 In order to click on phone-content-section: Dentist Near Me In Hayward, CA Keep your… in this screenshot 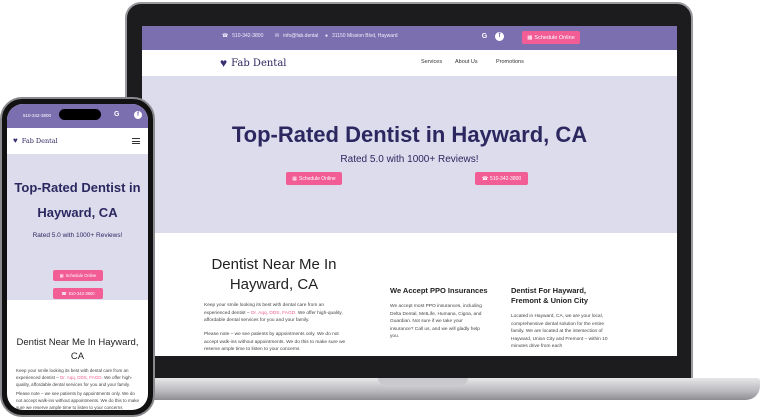, I will do `click(77, 355)`.